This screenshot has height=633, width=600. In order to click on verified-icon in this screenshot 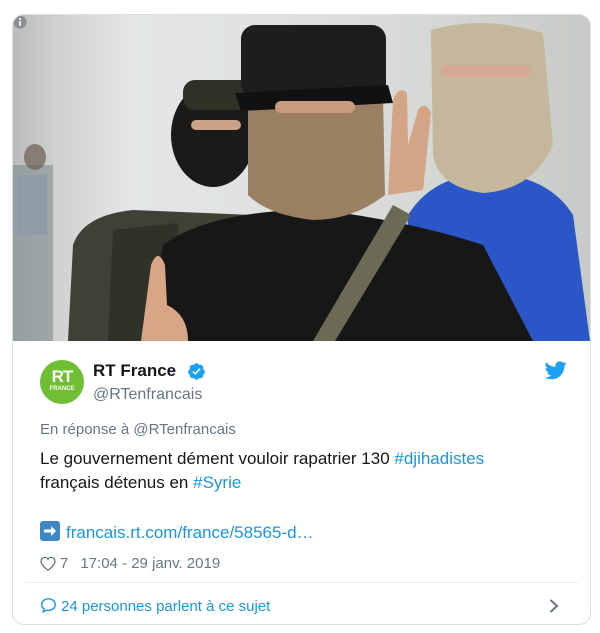, I will do `click(196, 371)`.